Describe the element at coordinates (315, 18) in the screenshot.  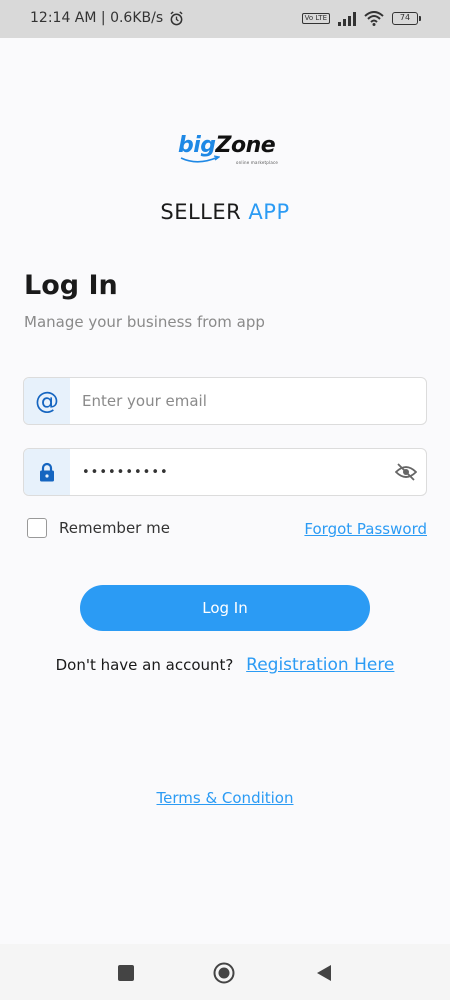
I see `volte-icon: Vo LTE` at that location.